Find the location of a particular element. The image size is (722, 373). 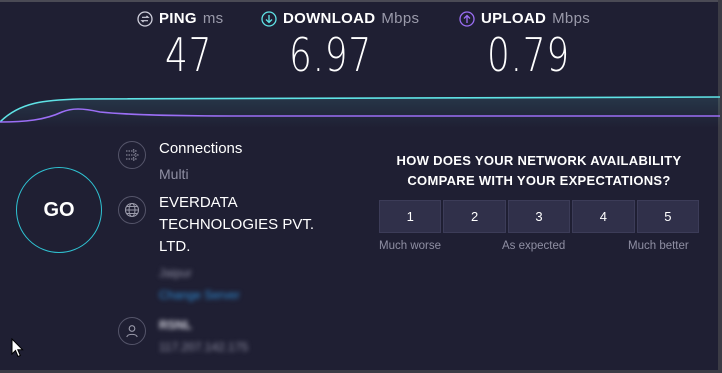

ping-label: PING is located at coordinates (178, 18).